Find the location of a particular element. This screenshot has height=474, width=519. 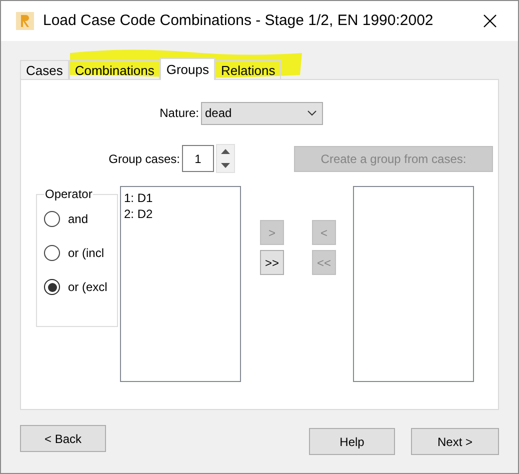

close-icon is located at coordinates (490, 21).